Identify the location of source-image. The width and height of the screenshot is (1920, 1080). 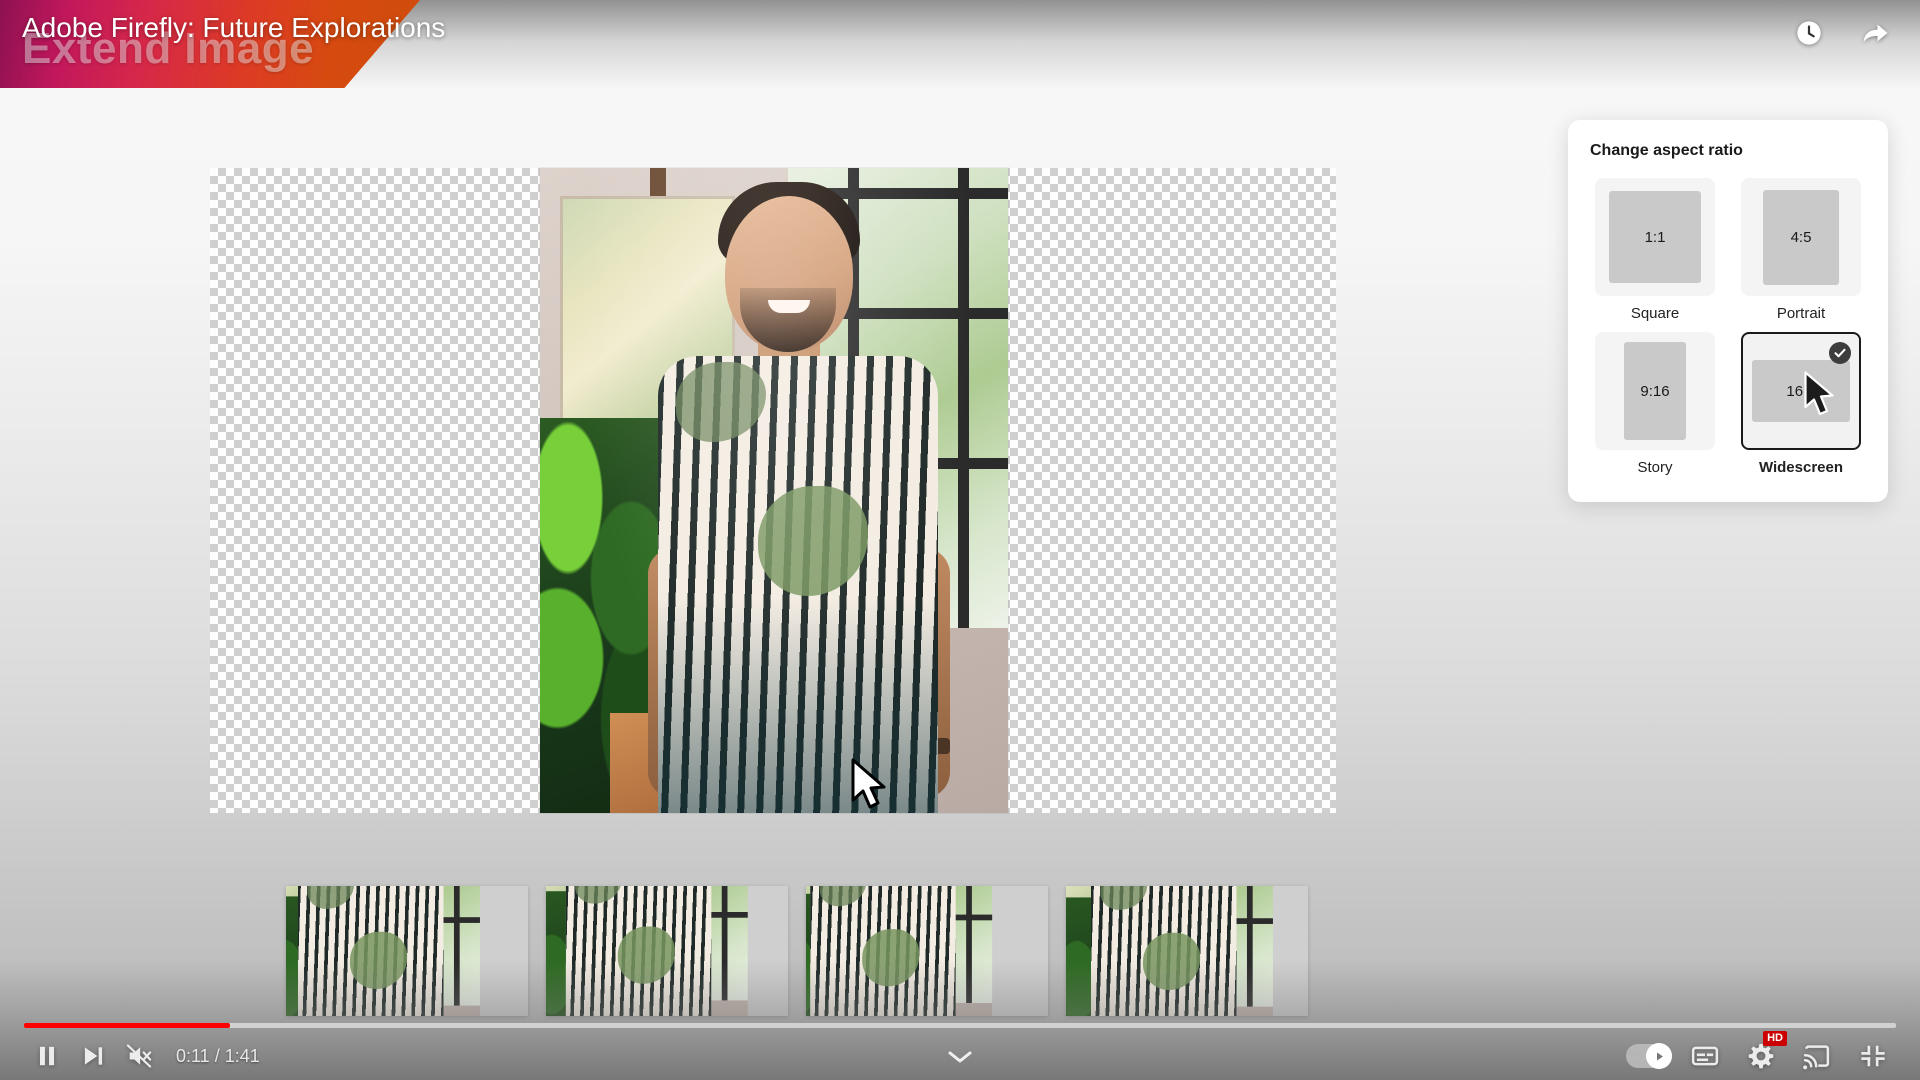
(774, 490).